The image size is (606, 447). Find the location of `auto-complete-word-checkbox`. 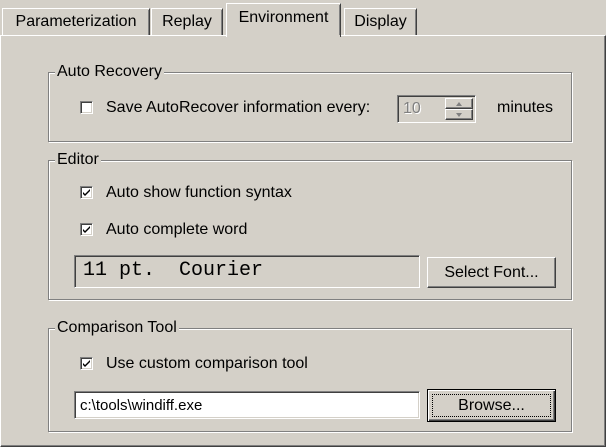

auto-complete-word-checkbox is located at coordinates (86, 229).